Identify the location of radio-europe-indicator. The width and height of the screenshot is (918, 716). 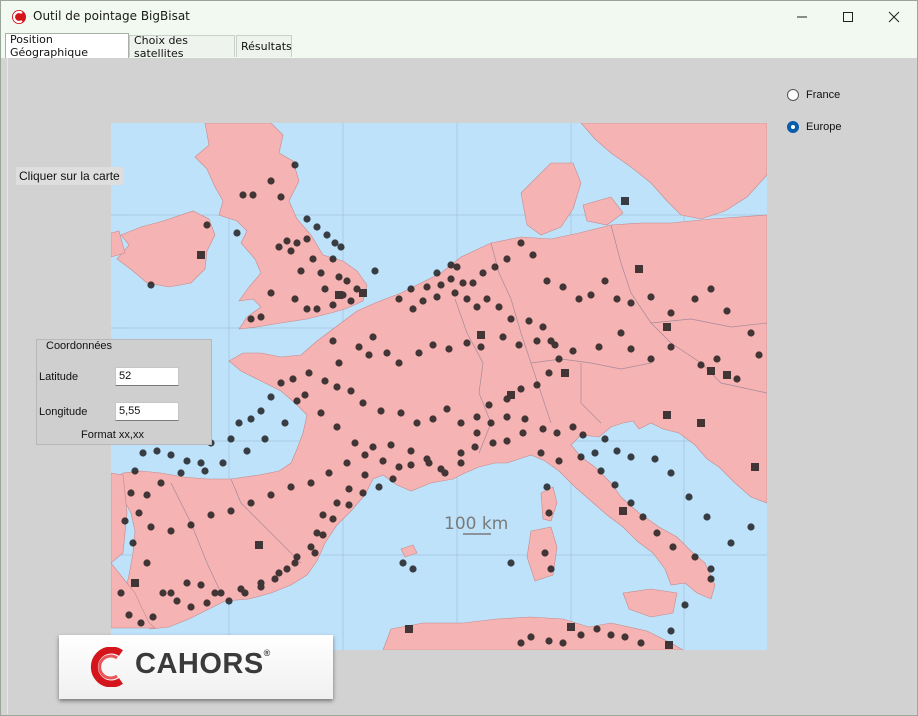
(793, 127).